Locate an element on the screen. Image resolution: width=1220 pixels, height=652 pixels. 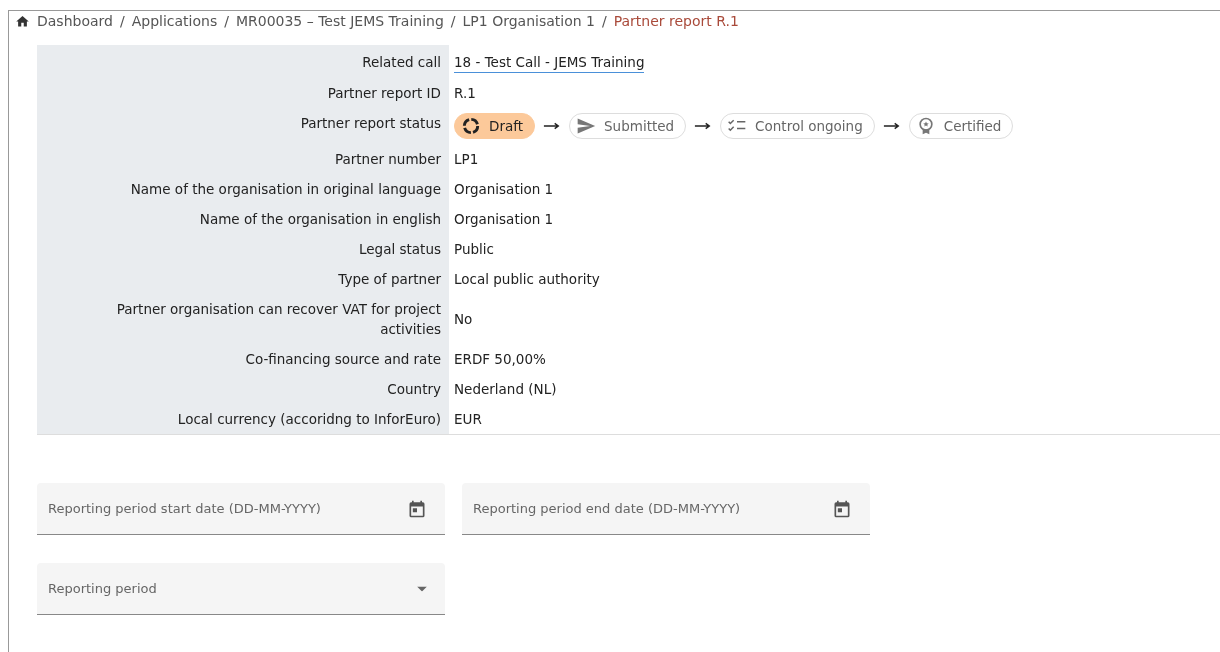
field-label: Partner number is located at coordinates (243, 159).